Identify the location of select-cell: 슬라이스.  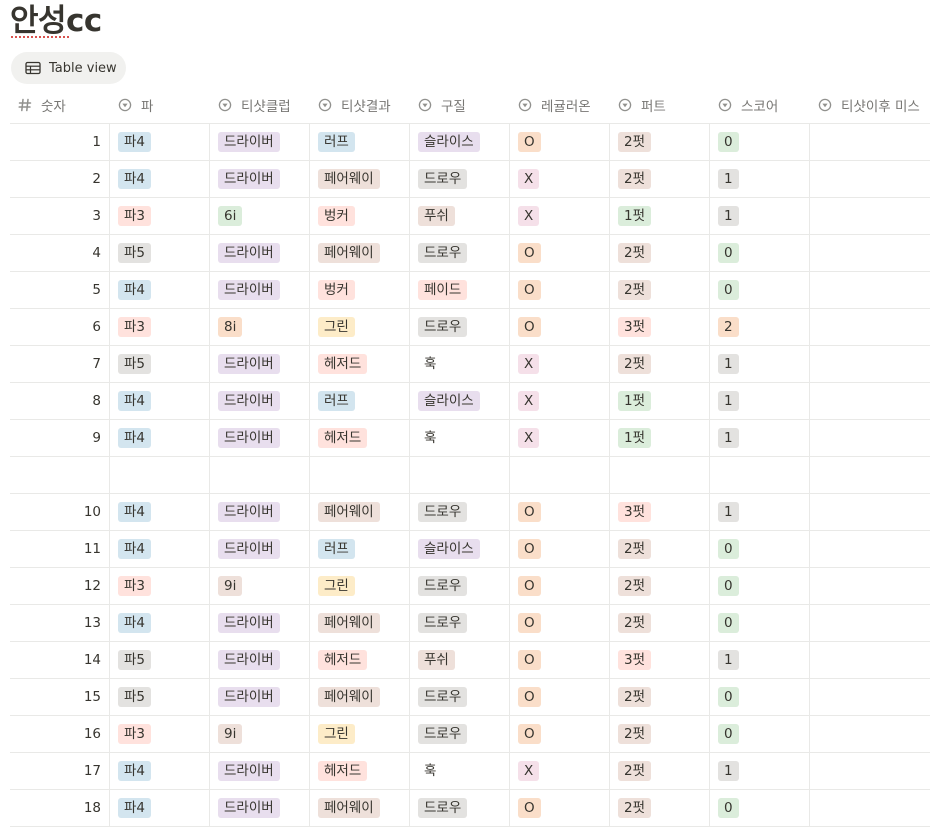
(460, 401).